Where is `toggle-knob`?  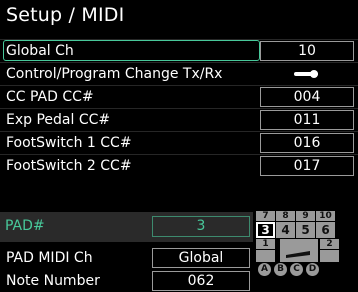
toggle-knob is located at coordinates (314, 74).